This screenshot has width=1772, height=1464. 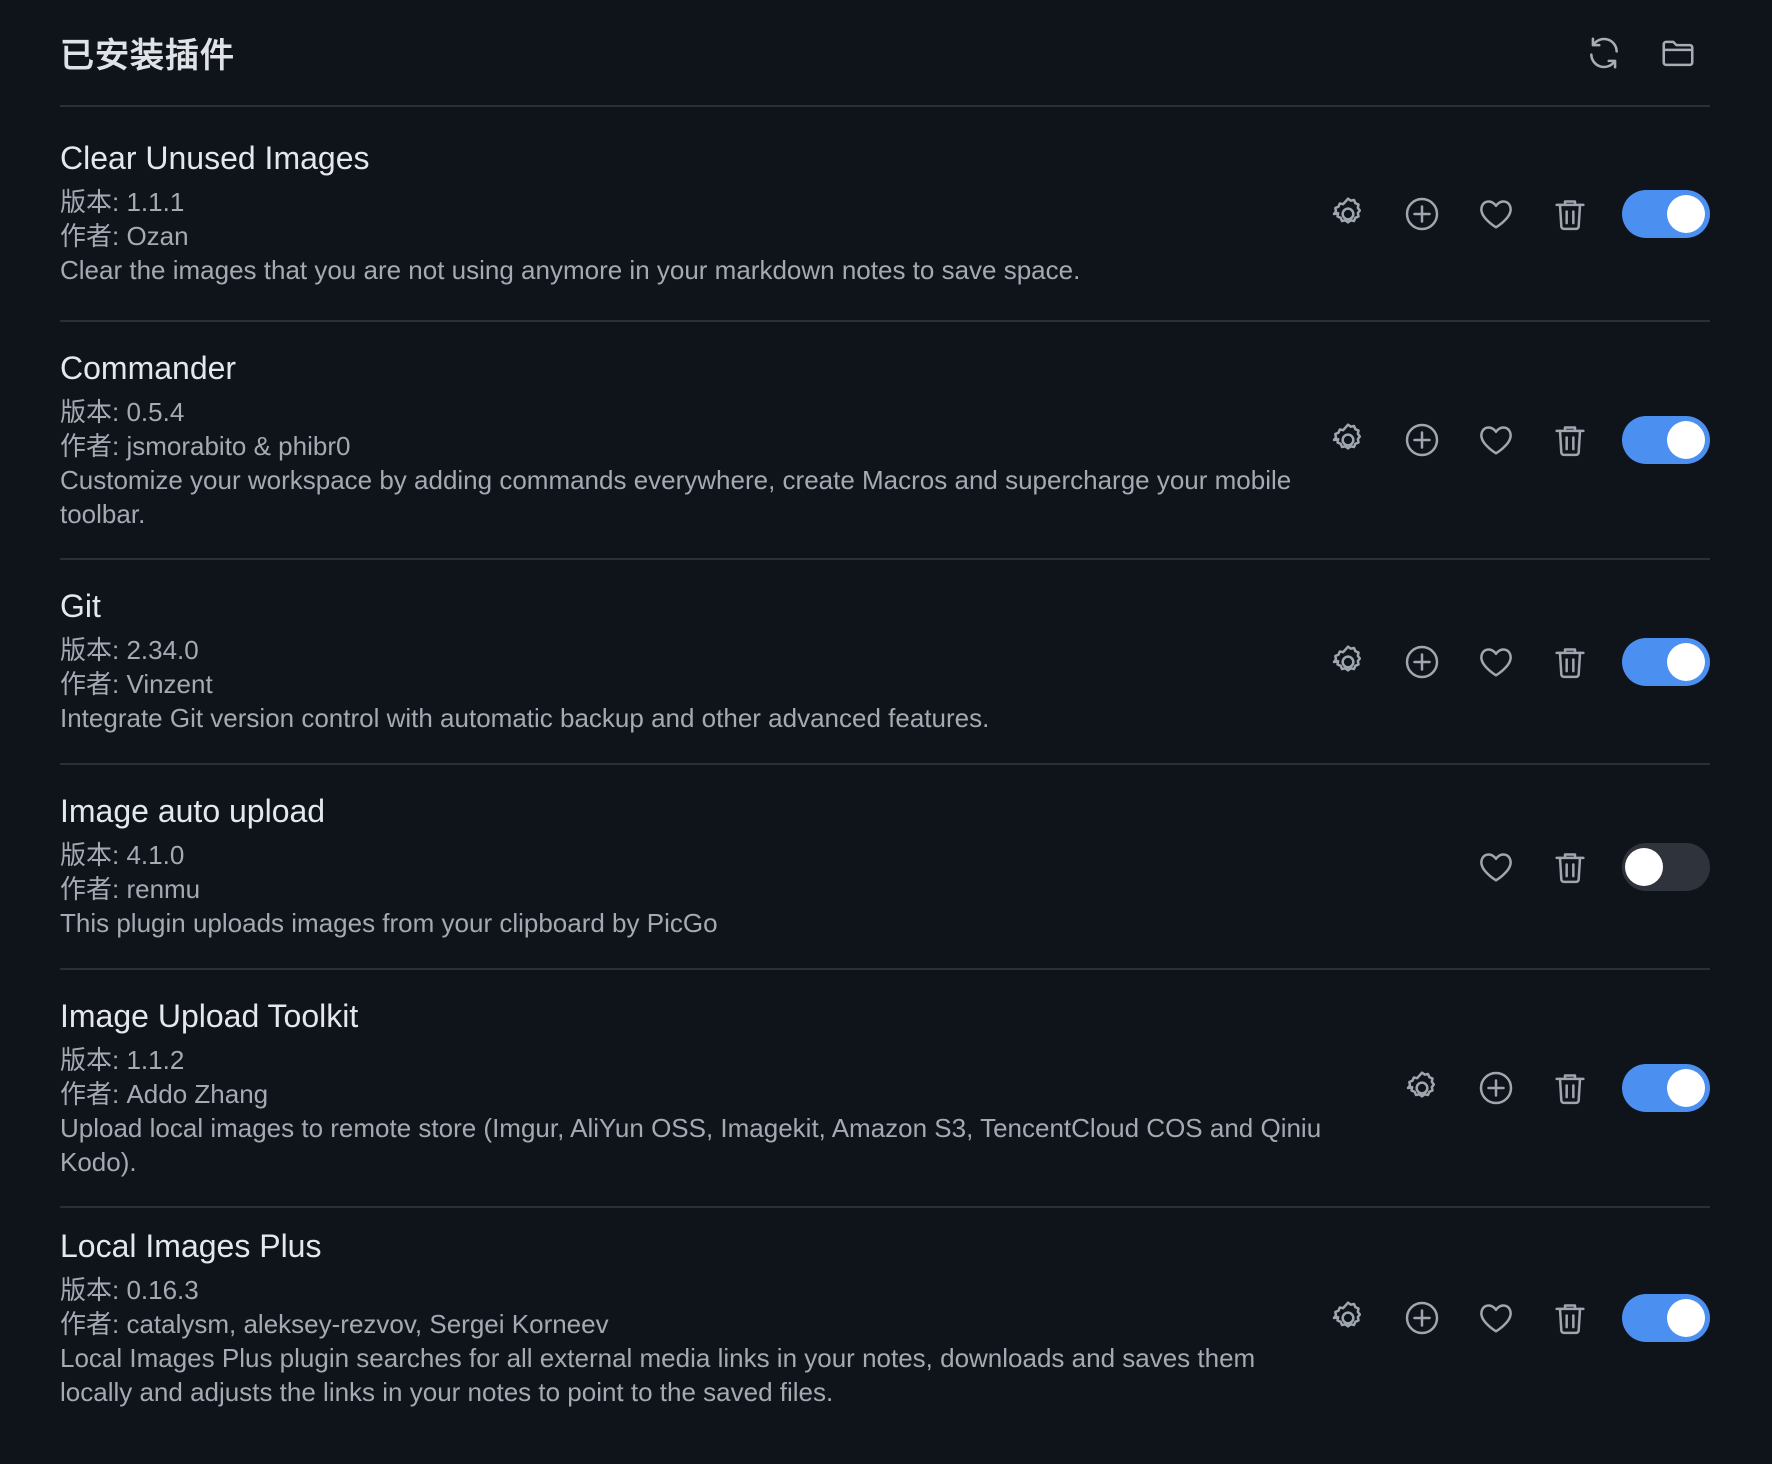 I want to click on plugin-author: 作者: Vinzent, so click(x=136, y=684).